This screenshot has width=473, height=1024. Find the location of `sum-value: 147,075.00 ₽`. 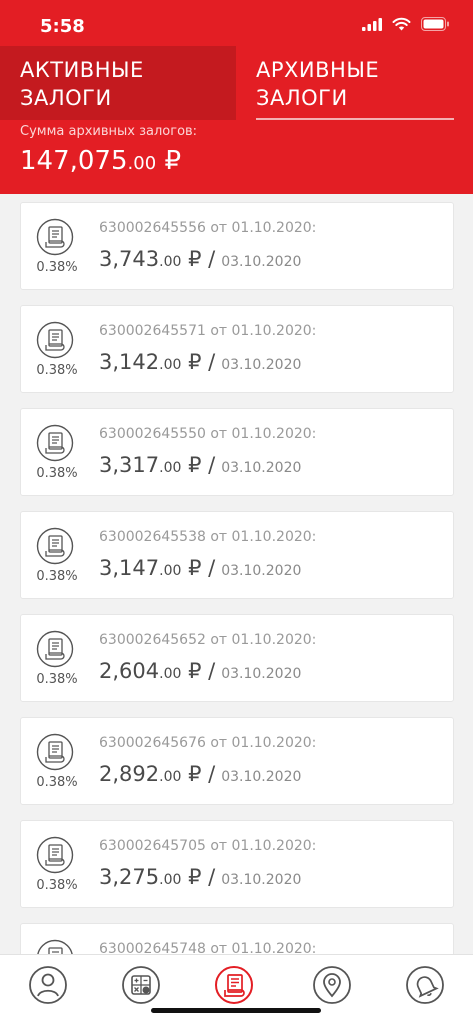

sum-value: 147,075.00 ₽ is located at coordinates (100, 161).